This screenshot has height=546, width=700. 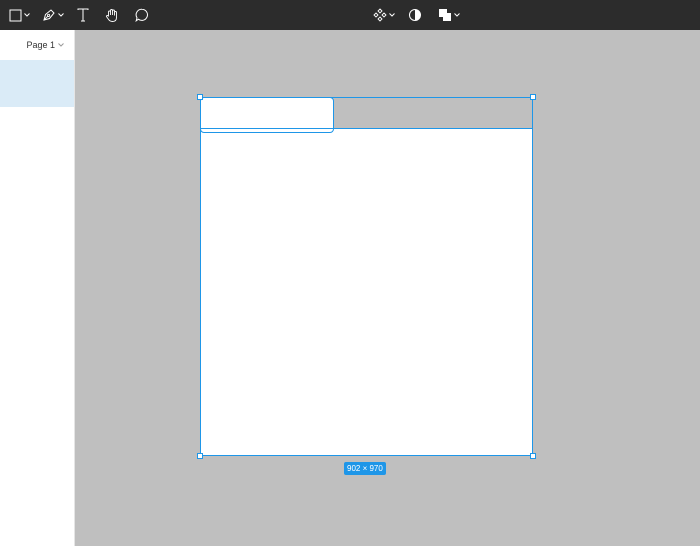 I want to click on top-toolbar, so click(x=350, y=15).